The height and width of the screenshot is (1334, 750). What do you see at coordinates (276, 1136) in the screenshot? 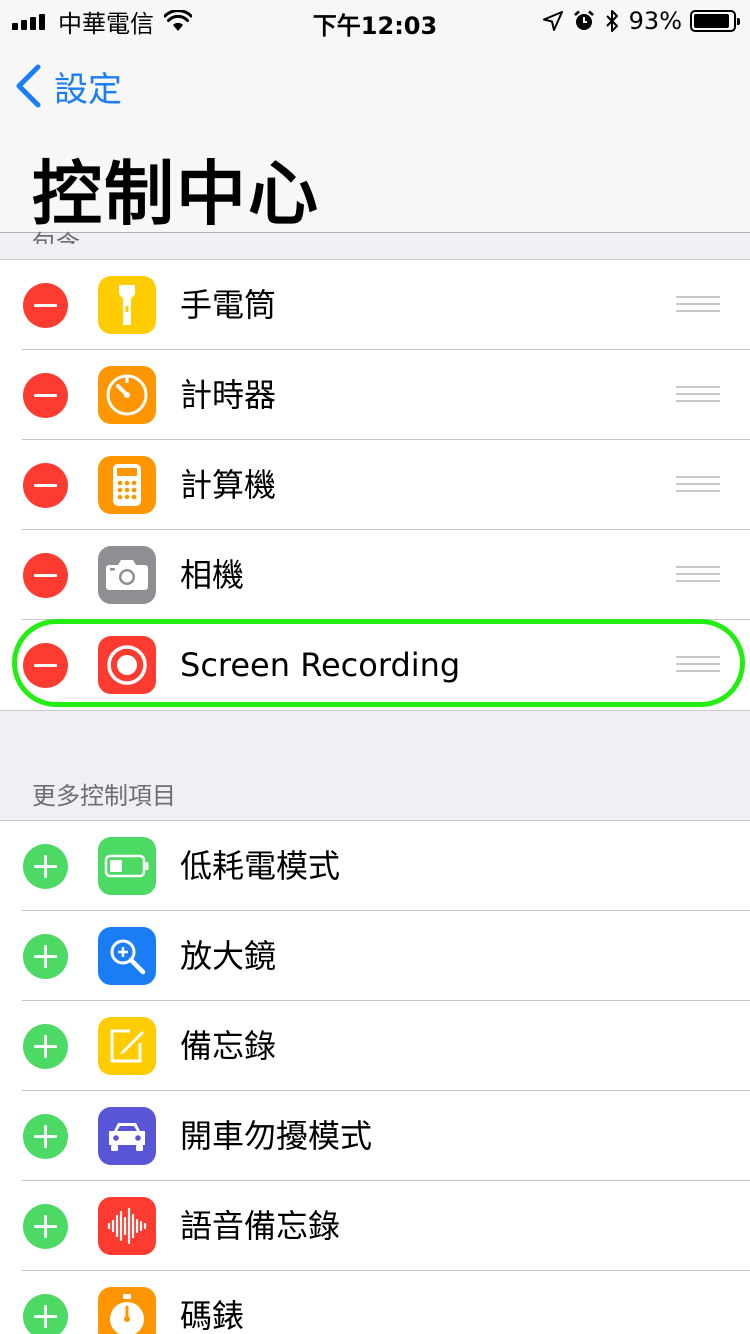
I see `item-label: 開車勿擾模式` at bounding box center [276, 1136].